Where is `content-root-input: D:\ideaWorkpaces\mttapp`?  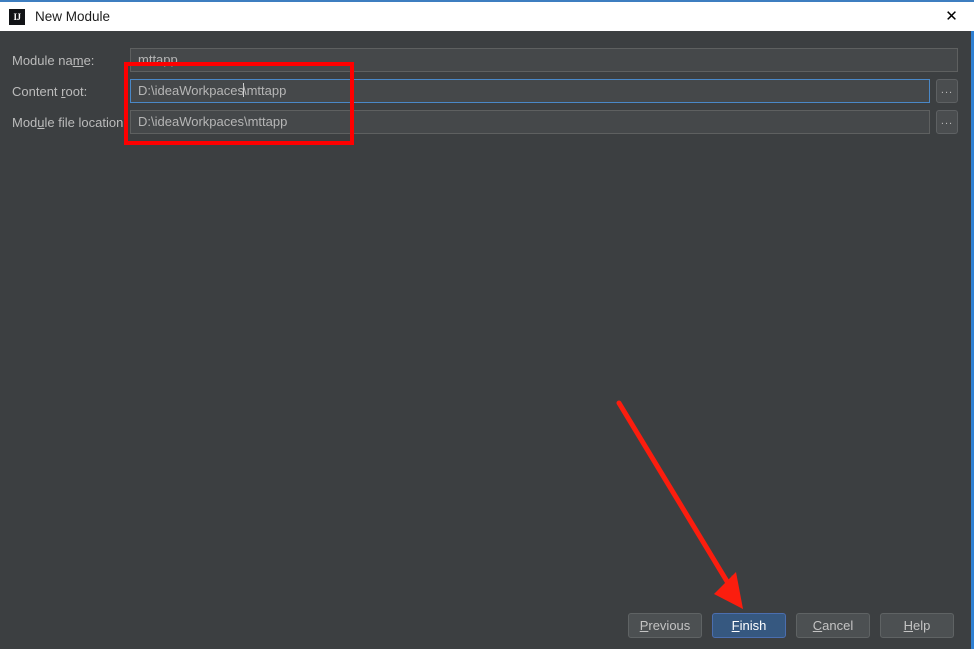 content-root-input: D:\ideaWorkpaces\mttapp is located at coordinates (530, 91).